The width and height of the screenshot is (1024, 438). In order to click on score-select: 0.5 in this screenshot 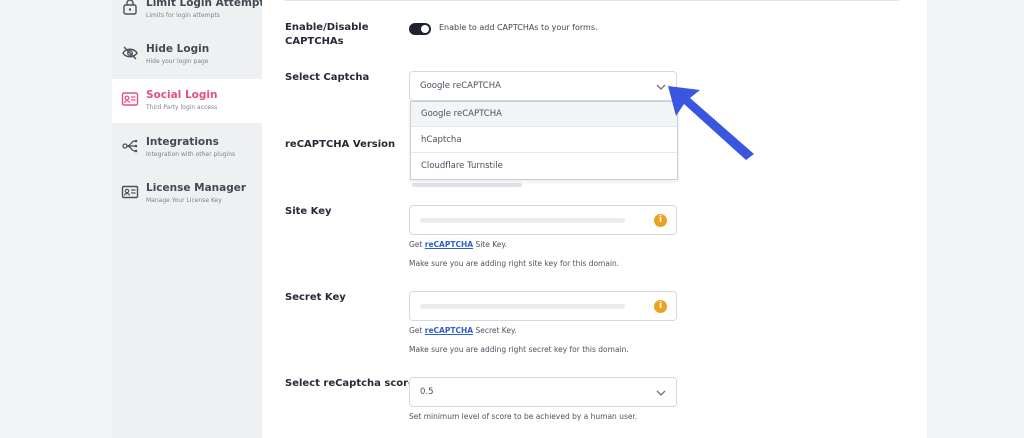, I will do `click(543, 392)`.